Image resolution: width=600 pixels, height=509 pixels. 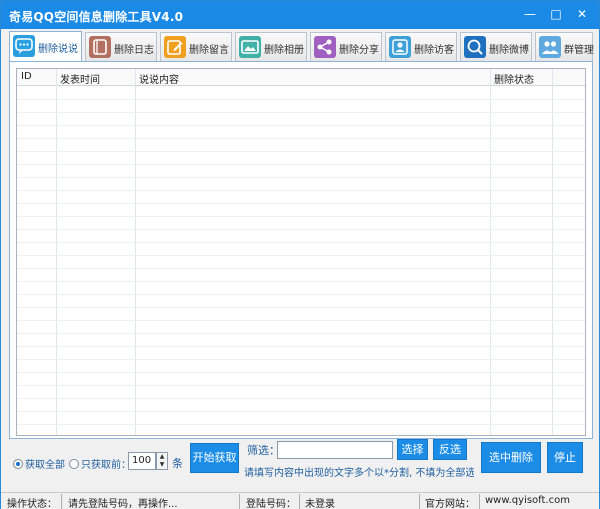 What do you see at coordinates (177, 463) in the screenshot?
I see `count-unit-label: 条` at bounding box center [177, 463].